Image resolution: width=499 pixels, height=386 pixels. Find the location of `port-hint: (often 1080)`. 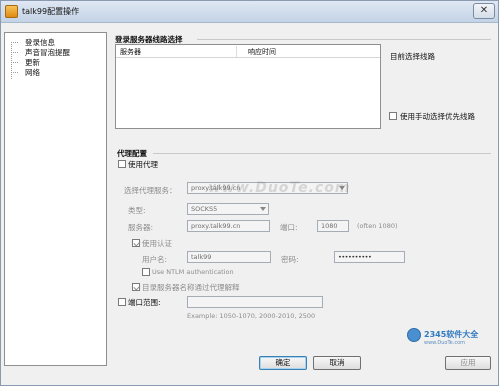

port-hint: (often 1080) is located at coordinates (377, 226).